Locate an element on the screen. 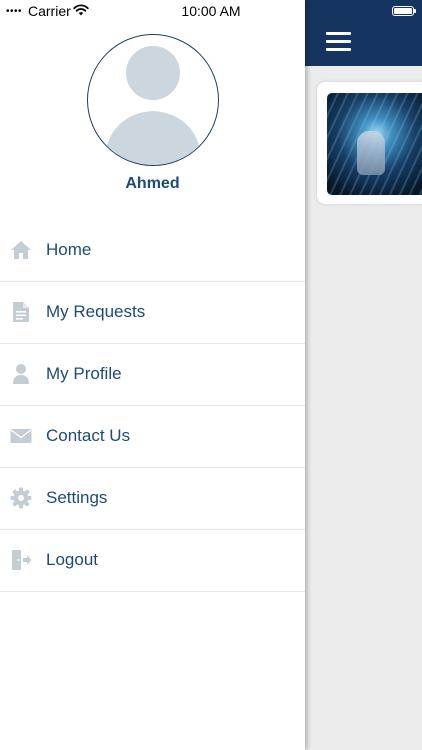 This screenshot has height=750, width=422. menu-item-label: Logout is located at coordinates (72, 559).